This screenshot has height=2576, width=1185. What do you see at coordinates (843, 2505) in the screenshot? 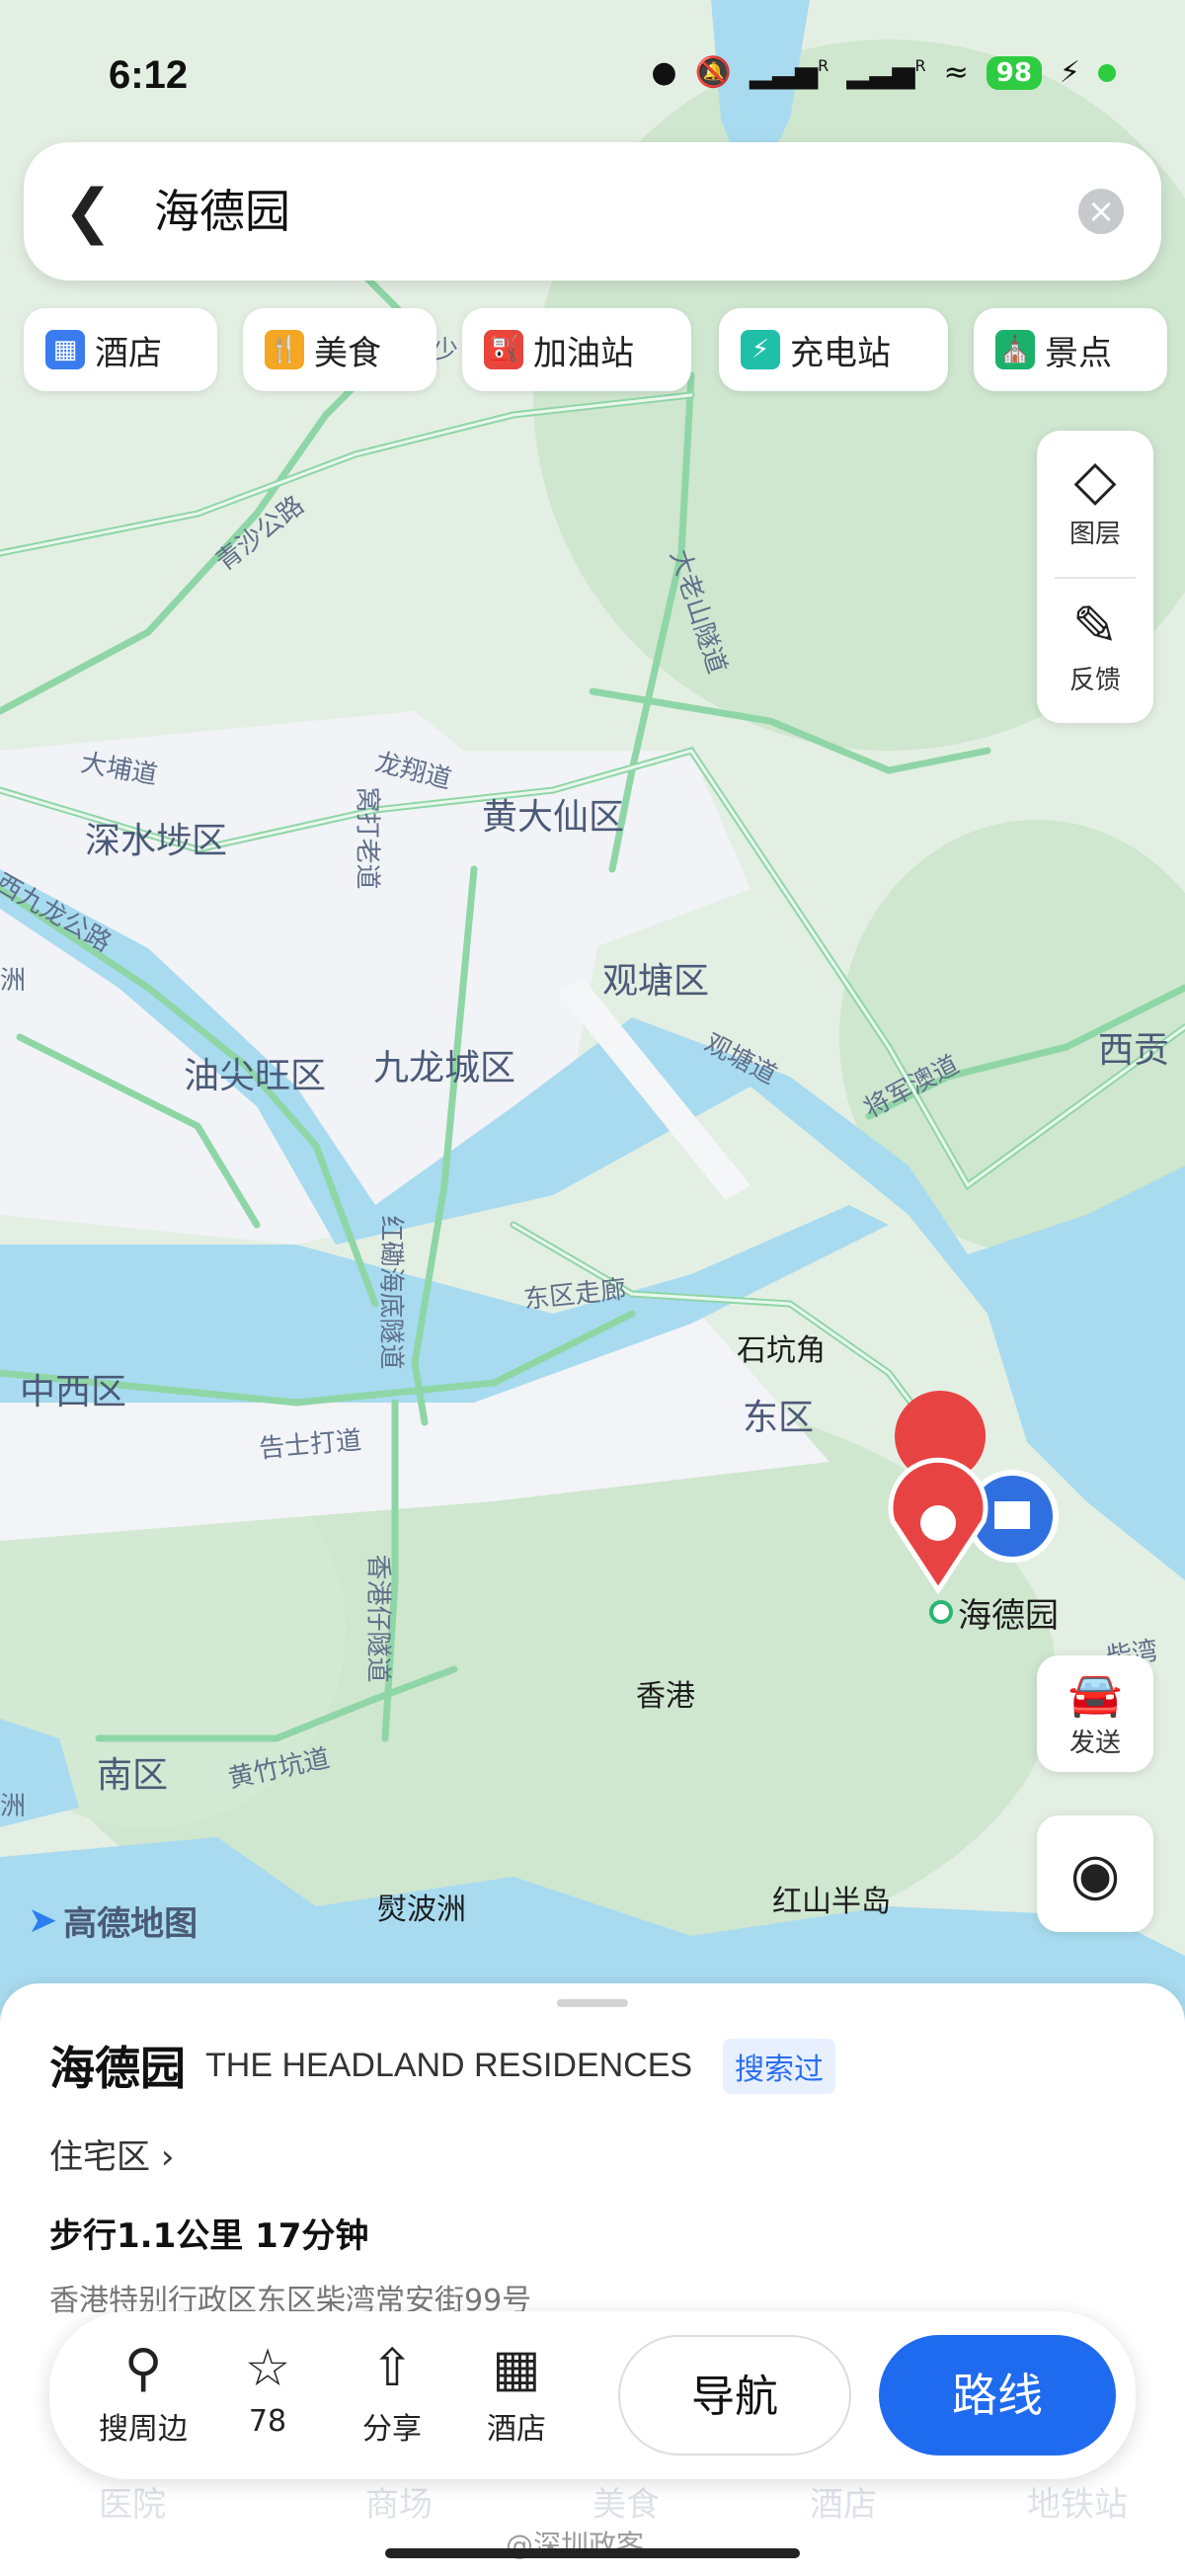
I see `ghost-item: 酒店` at bounding box center [843, 2505].